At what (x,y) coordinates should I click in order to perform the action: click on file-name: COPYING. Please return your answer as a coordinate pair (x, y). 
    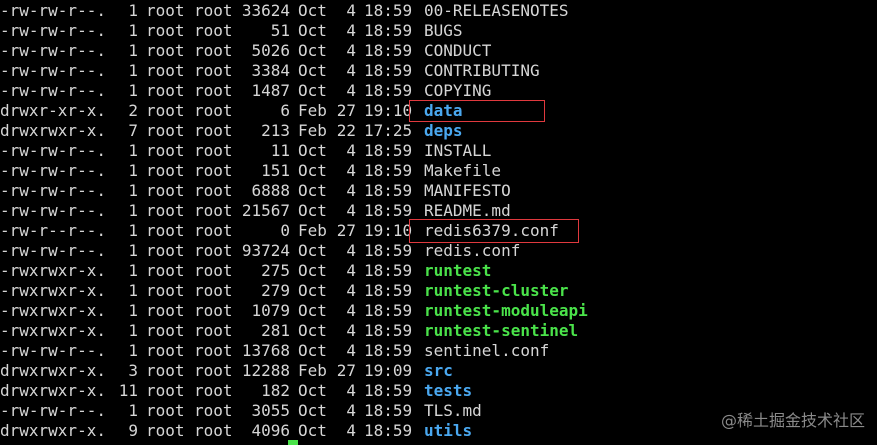
    Looking at the image, I should click on (458, 90).